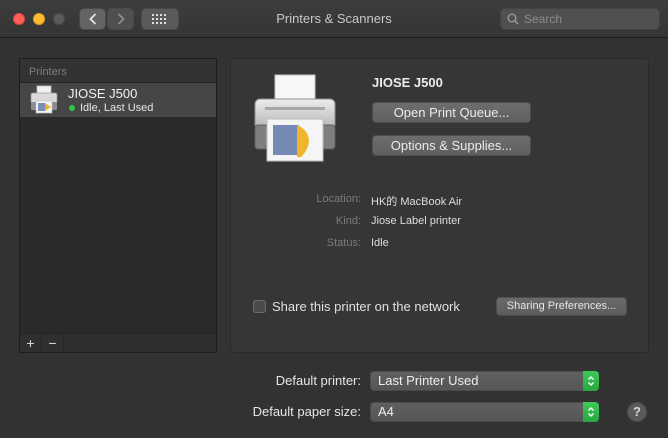 This screenshot has height=438, width=668. Describe the element at coordinates (53, 343) in the screenshot. I see `remove-printer-button: −` at that location.